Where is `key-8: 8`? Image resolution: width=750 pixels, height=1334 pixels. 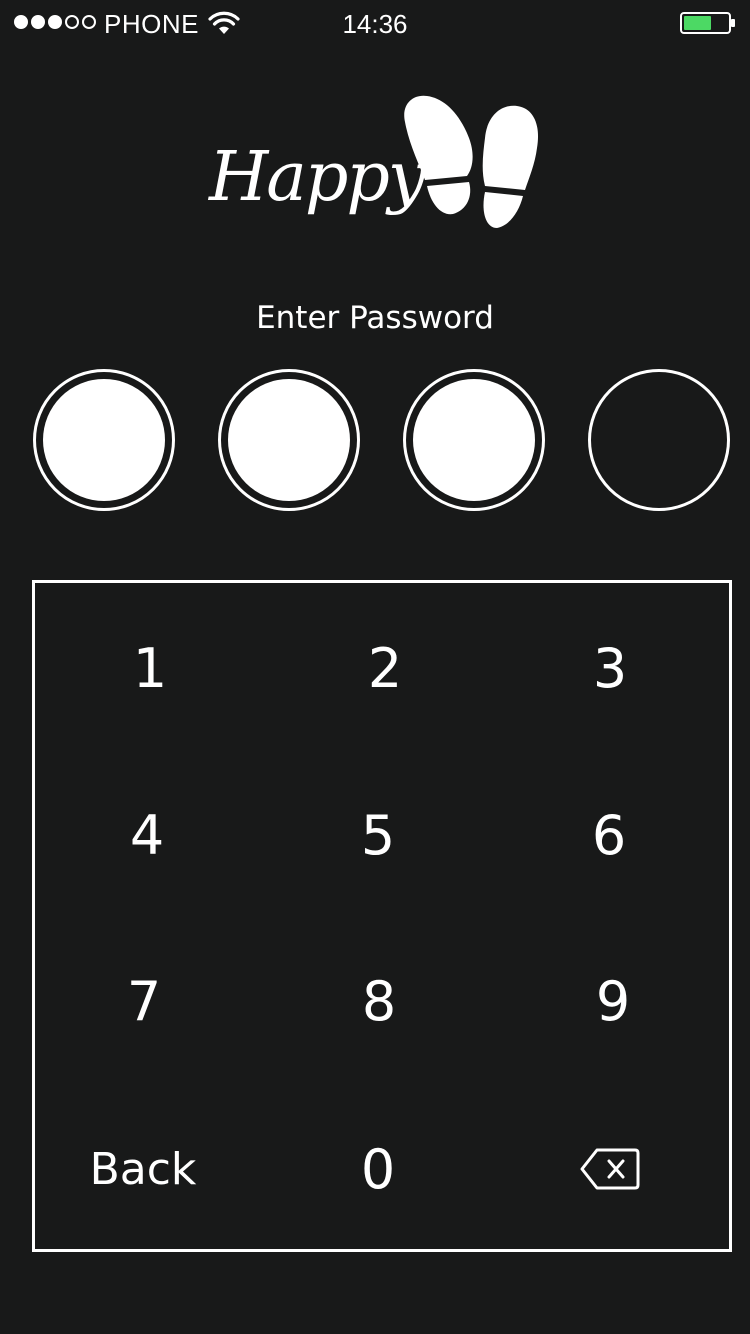
key-8: 8 is located at coordinates (379, 1001).